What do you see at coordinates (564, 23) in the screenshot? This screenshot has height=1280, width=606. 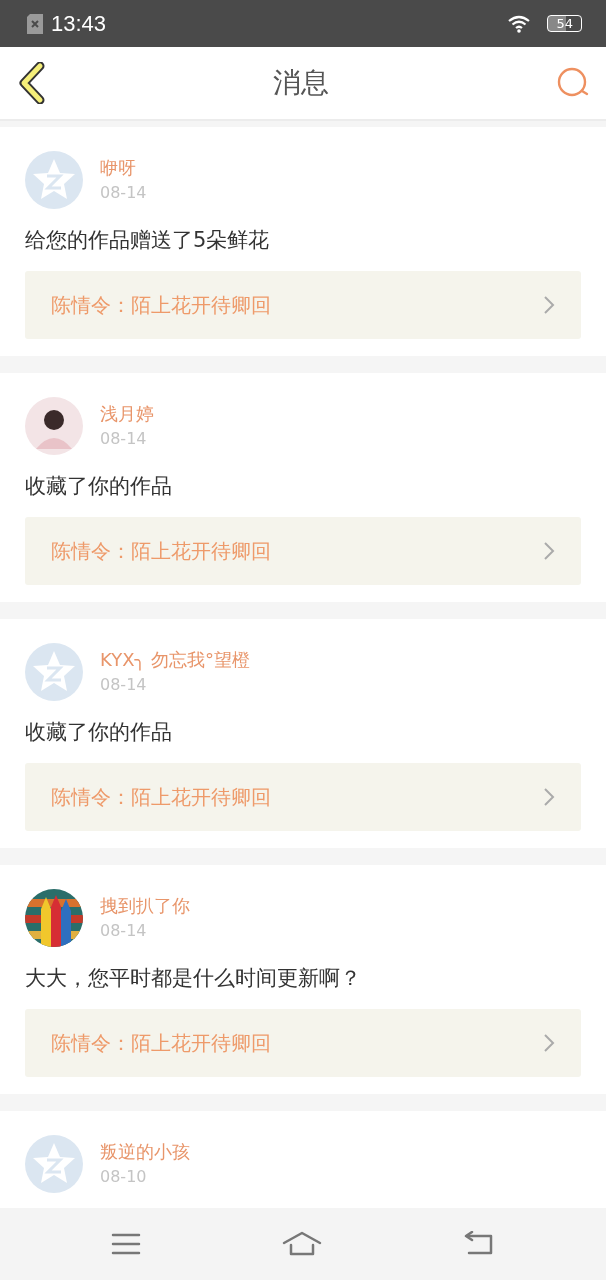 I see `battery-indicator: 54` at bounding box center [564, 23].